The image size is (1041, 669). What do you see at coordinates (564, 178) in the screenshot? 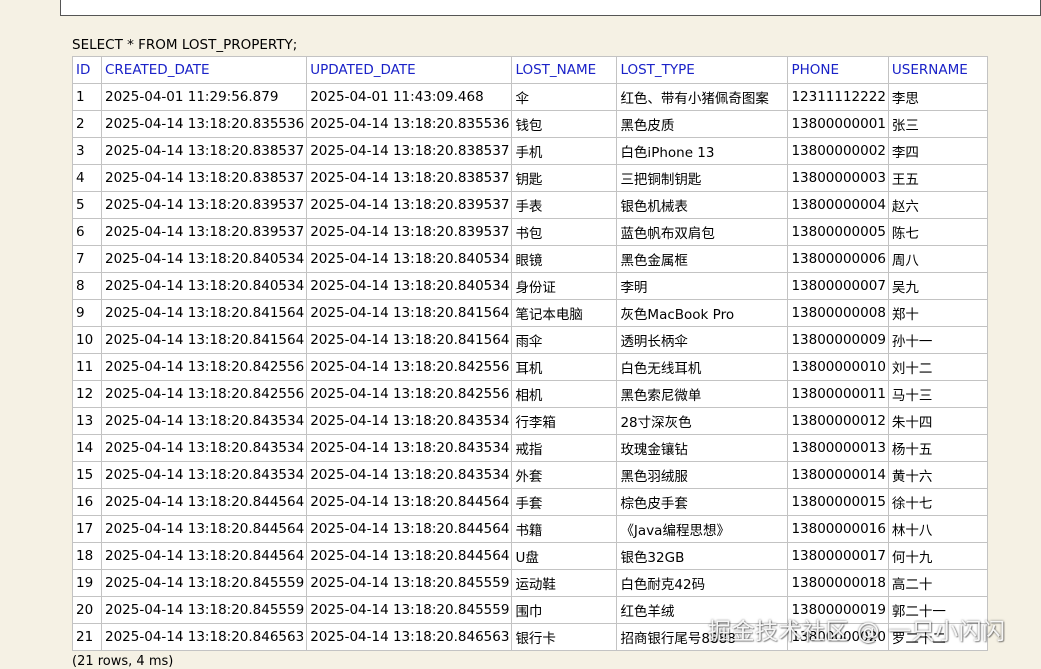
I see `table-cell-lost-name: 钥匙` at bounding box center [564, 178].